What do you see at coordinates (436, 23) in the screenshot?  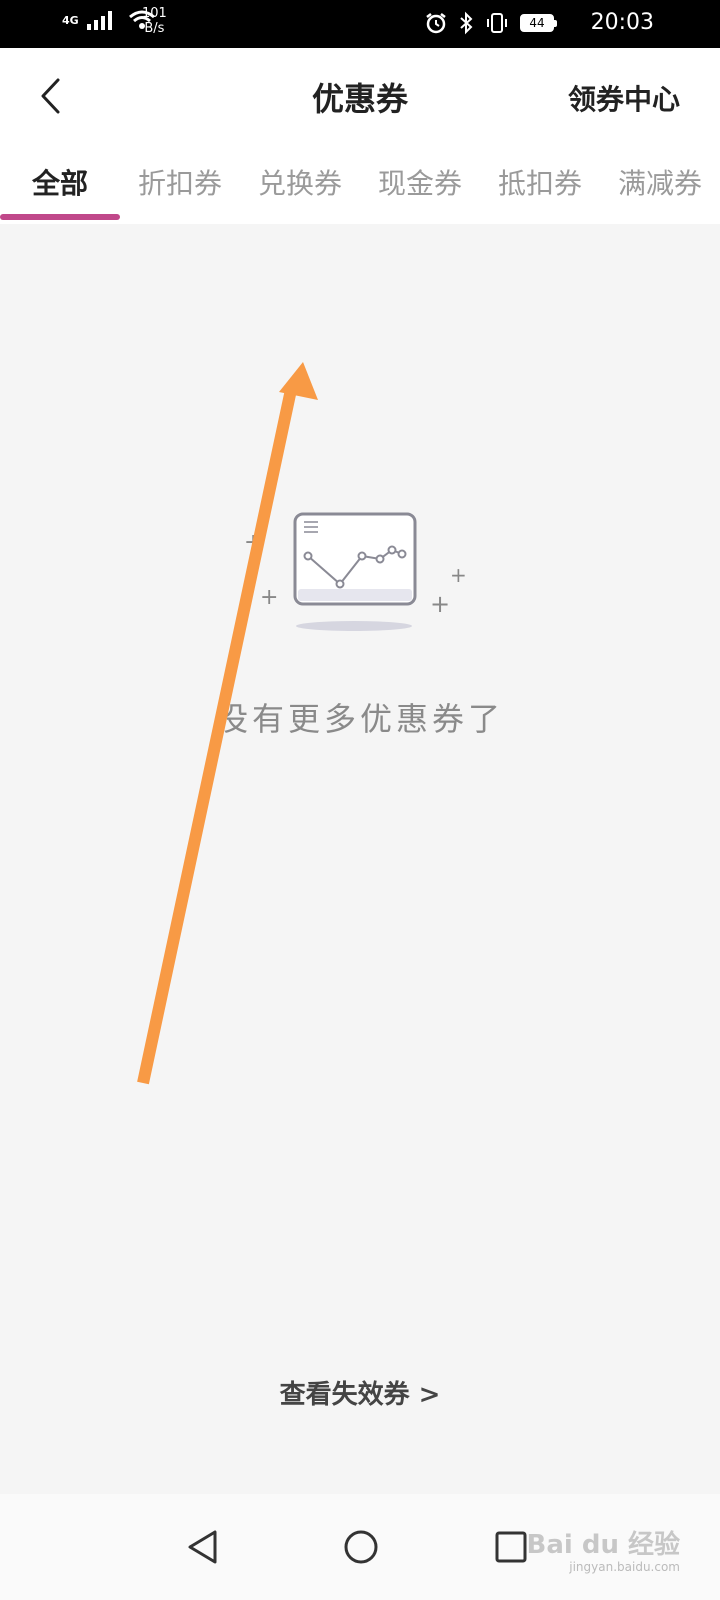 I see `alarm-icon` at bounding box center [436, 23].